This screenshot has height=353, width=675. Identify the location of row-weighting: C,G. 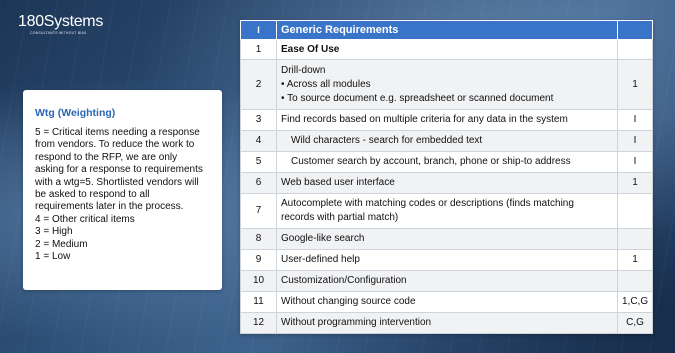
(635, 323).